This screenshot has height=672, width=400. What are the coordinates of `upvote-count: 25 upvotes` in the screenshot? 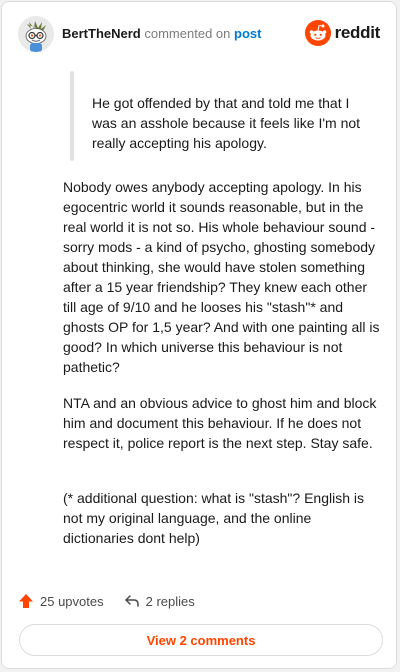 It's located at (72, 601).